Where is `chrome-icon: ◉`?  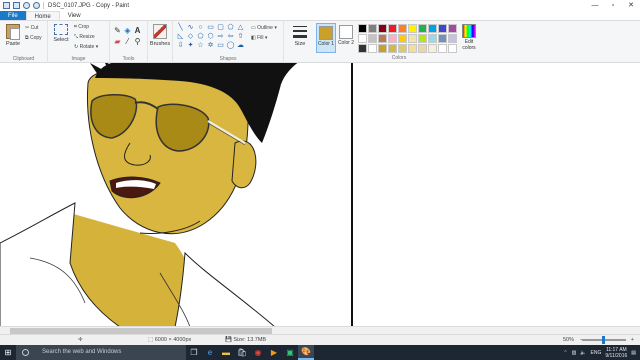
chrome-icon: ◉ is located at coordinates (258, 352).